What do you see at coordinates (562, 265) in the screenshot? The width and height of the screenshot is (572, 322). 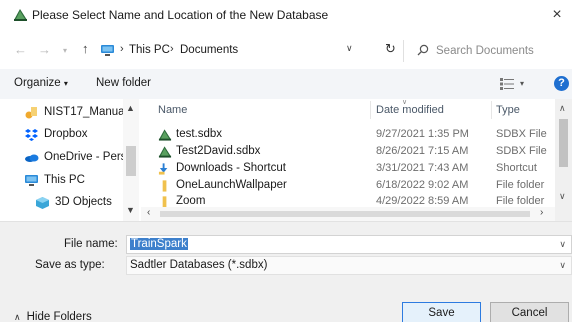 I see `save-as-type-dropdown-icon: ∨` at bounding box center [562, 265].